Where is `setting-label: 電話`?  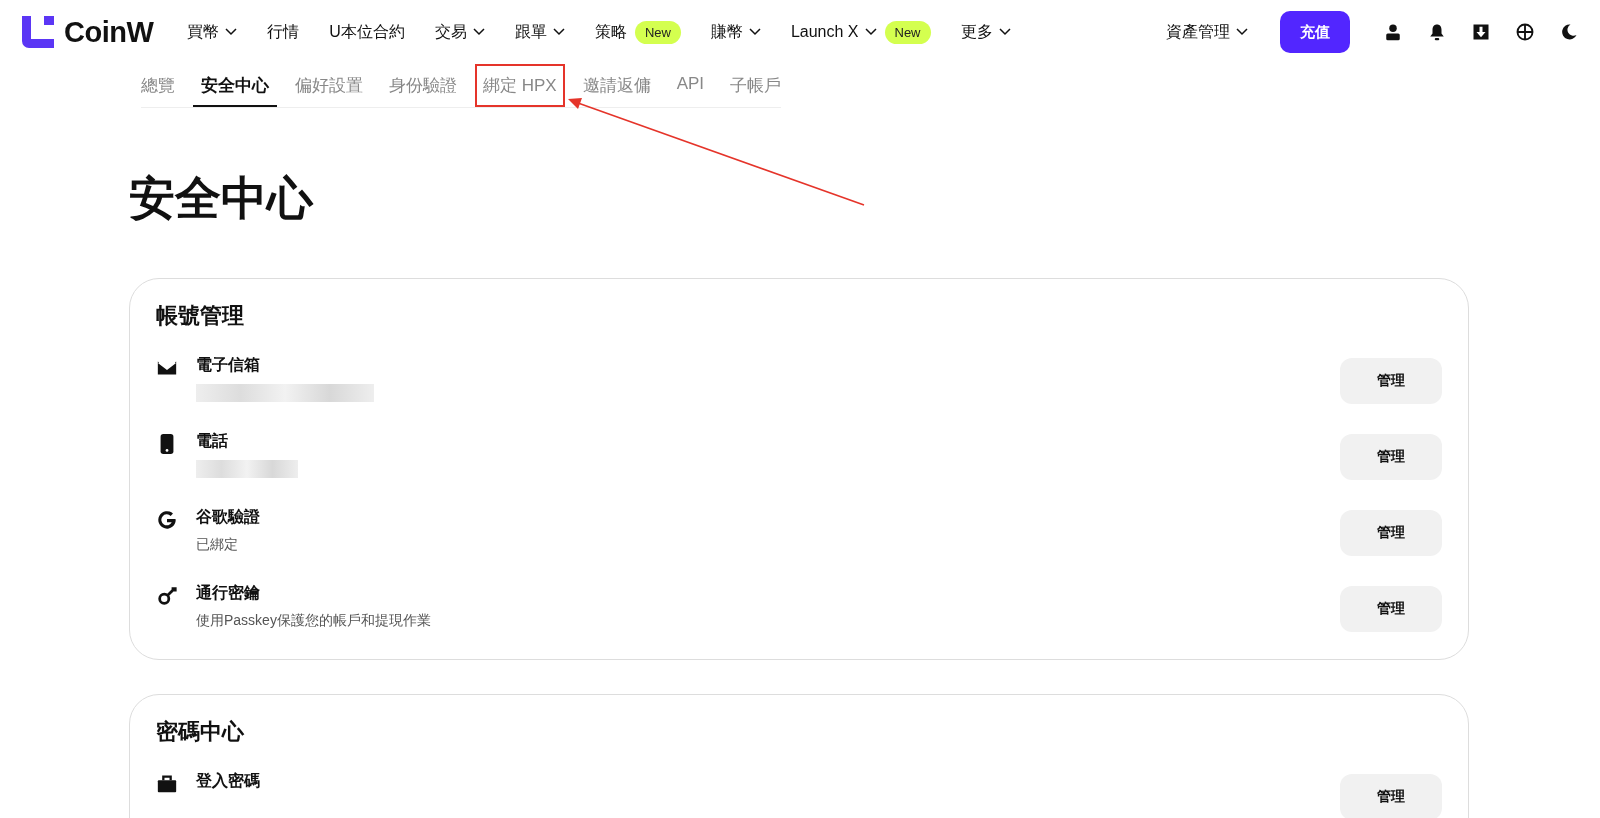 setting-label: 電話 is located at coordinates (212, 441).